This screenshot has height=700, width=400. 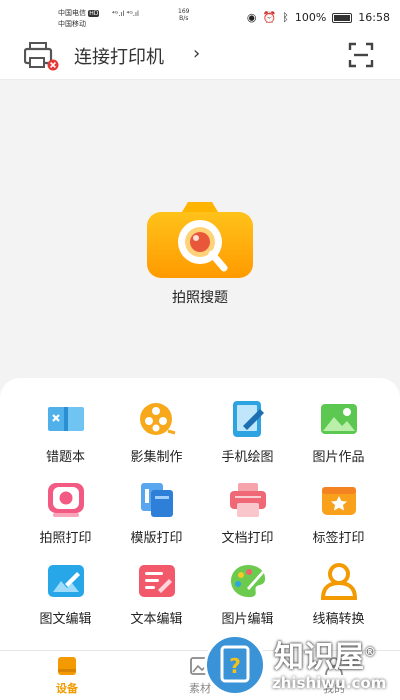 What do you see at coordinates (329, 683) in the screenshot?
I see `watermark-subtitle: zhishiwu.com` at bounding box center [329, 683].